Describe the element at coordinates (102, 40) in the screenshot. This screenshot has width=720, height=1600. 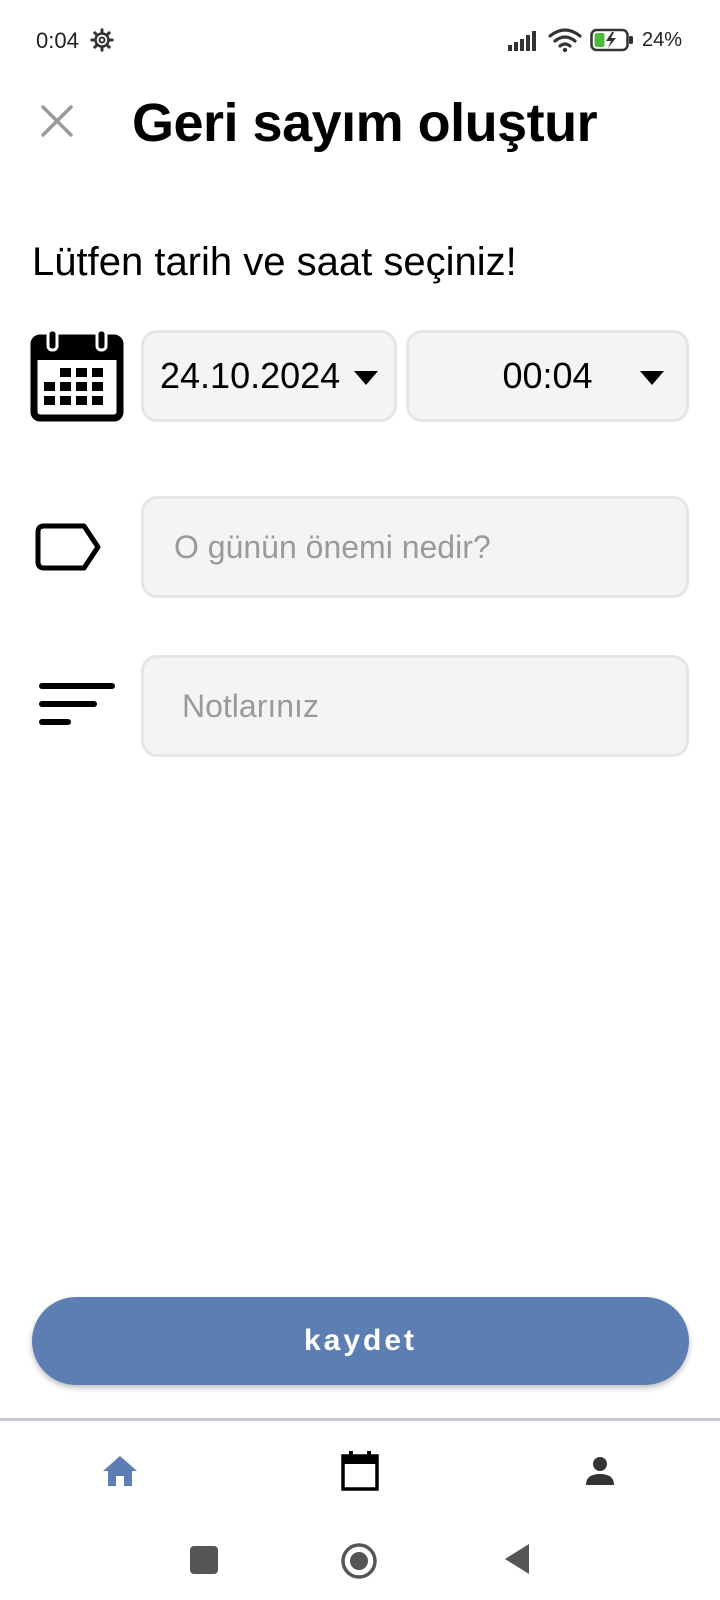
I see `settings-gear-icon` at that location.